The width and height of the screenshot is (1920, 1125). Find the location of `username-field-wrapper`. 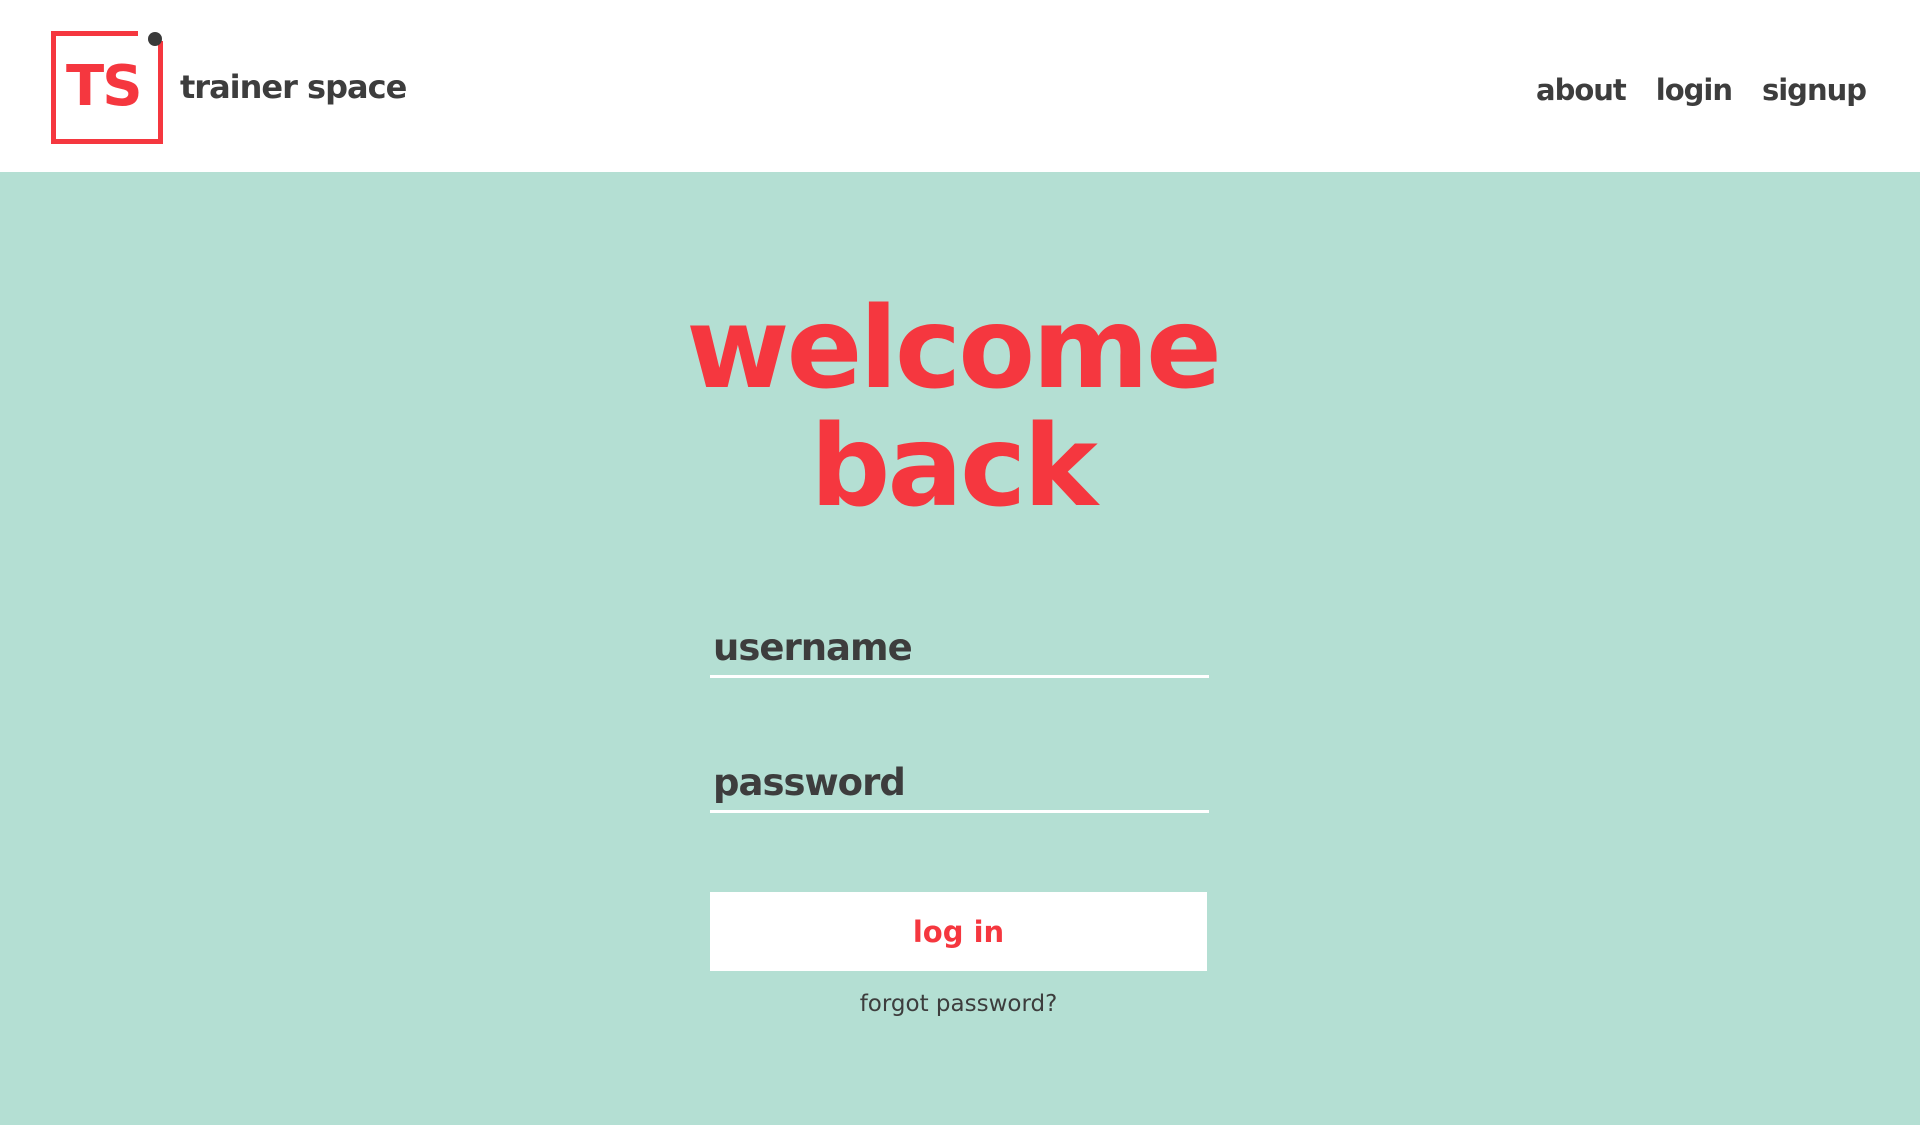

username-field-wrapper is located at coordinates (959, 649).